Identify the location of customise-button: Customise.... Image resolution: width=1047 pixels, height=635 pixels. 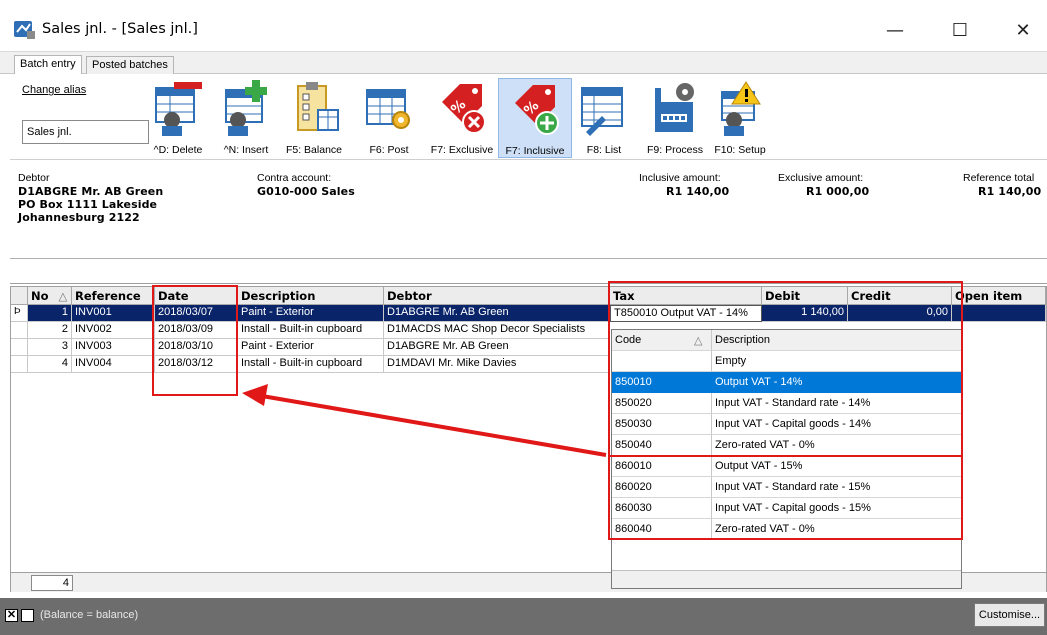
(1009, 615).